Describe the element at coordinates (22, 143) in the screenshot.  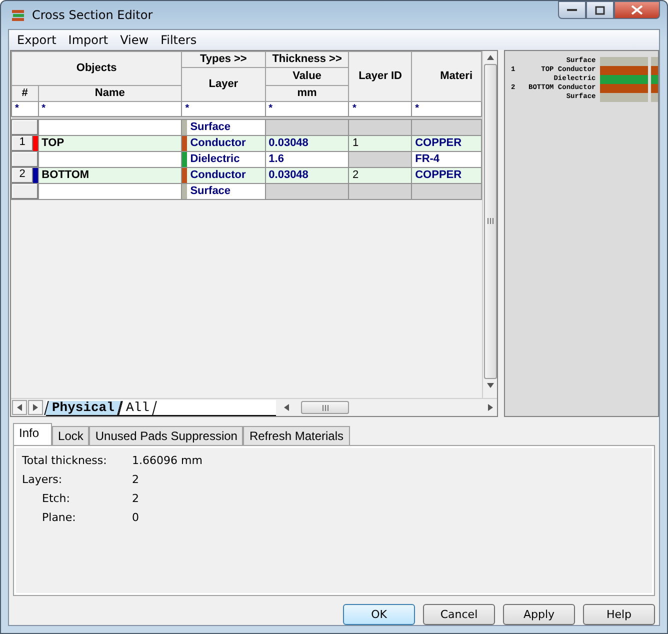
I see `row-number: 1` at that location.